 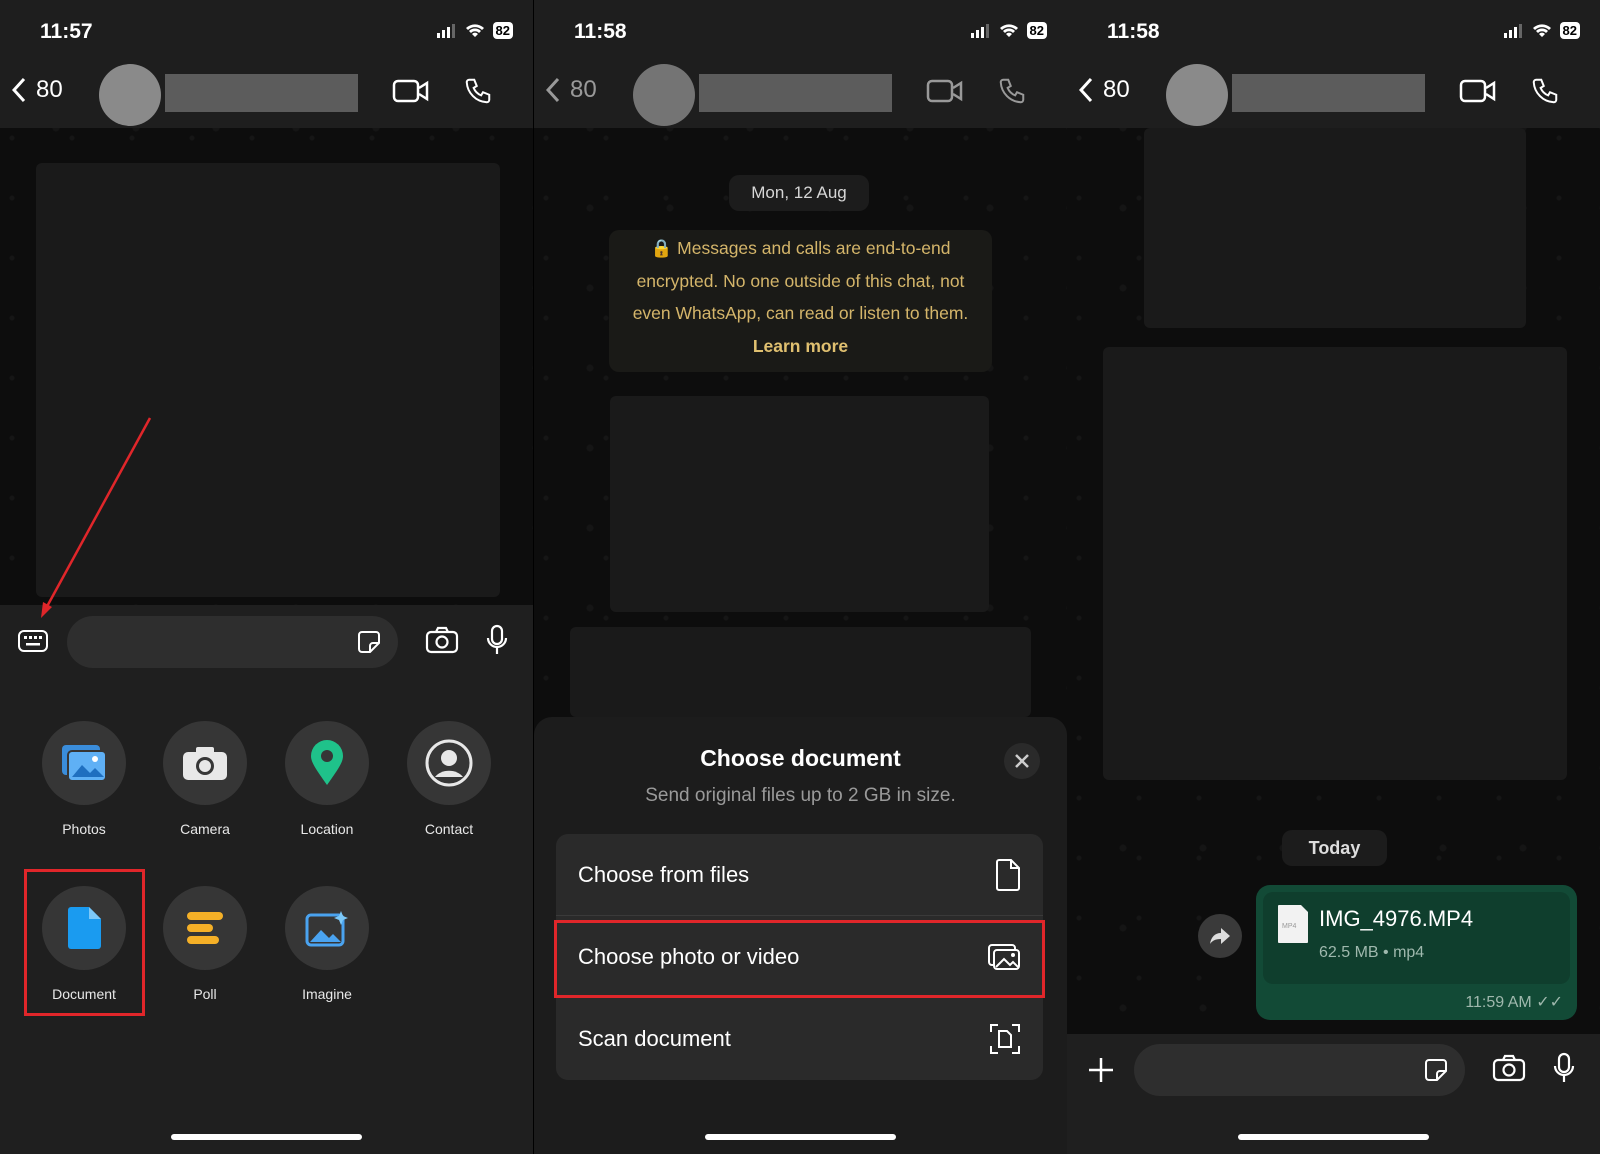 I want to click on location-pin-icon, so click(x=327, y=762).